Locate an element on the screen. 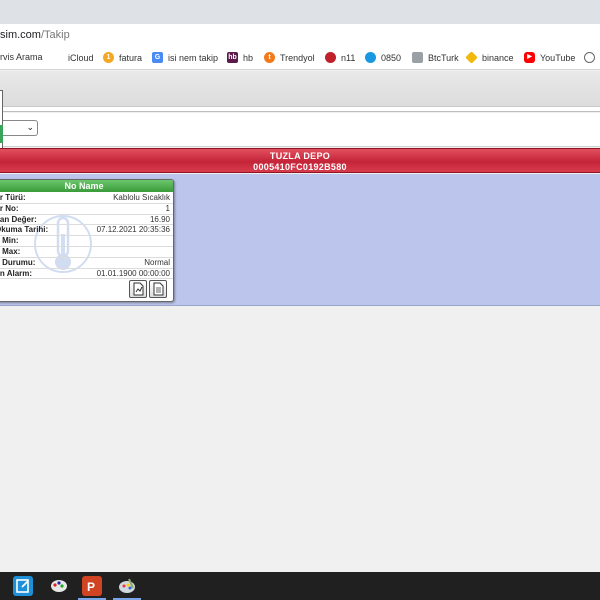 The height and width of the screenshot is (600, 600). translate-icon: G is located at coordinates (157, 57).